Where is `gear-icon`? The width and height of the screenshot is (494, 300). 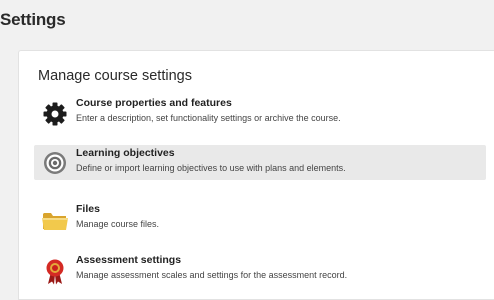
gear-icon is located at coordinates (55, 114).